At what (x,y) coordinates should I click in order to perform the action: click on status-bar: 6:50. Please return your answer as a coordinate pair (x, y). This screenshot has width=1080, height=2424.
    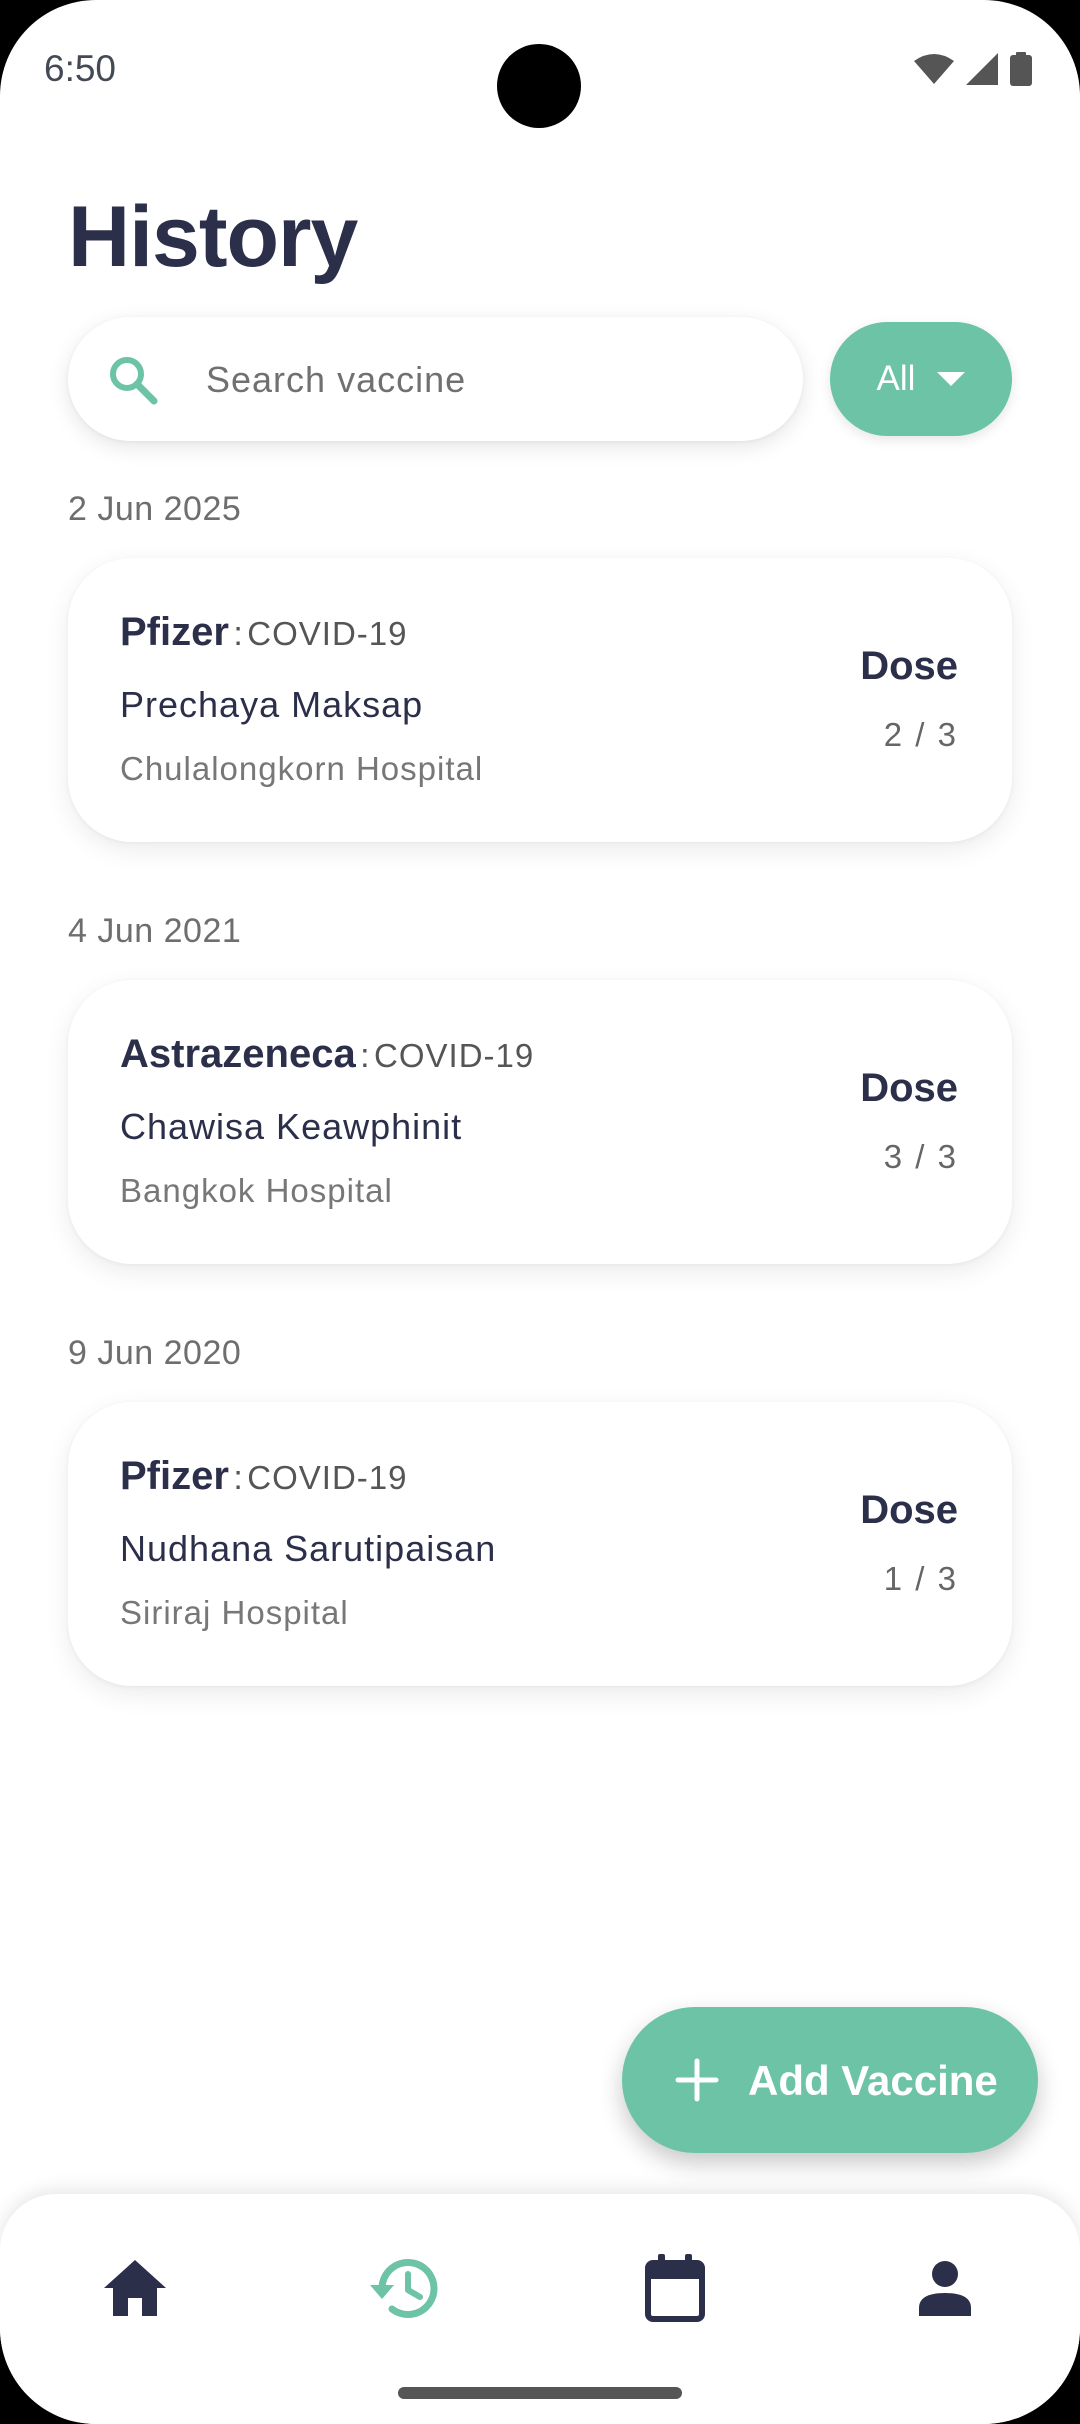
    Looking at the image, I should click on (540, 70).